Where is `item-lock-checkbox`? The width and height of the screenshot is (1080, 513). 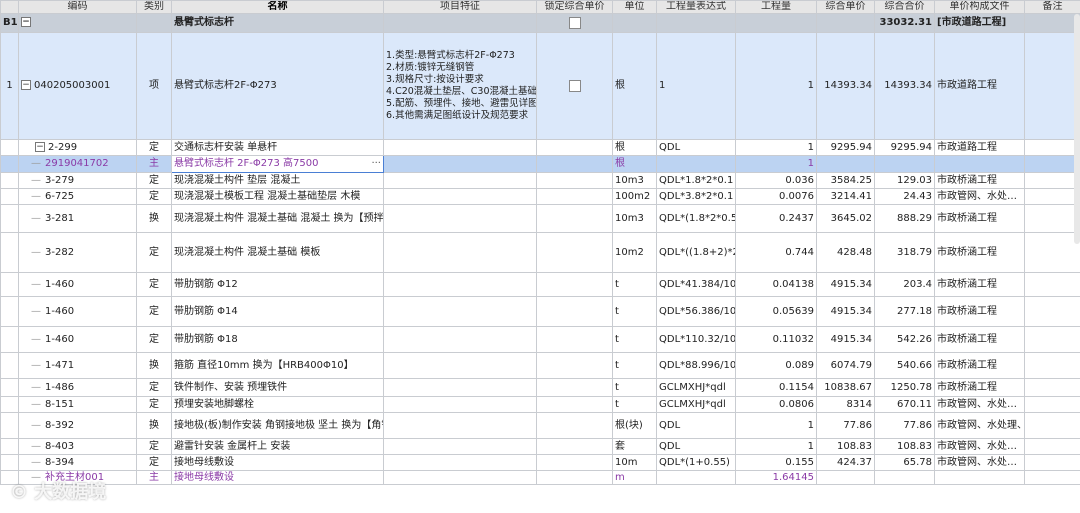 item-lock-checkbox is located at coordinates (574, 85).